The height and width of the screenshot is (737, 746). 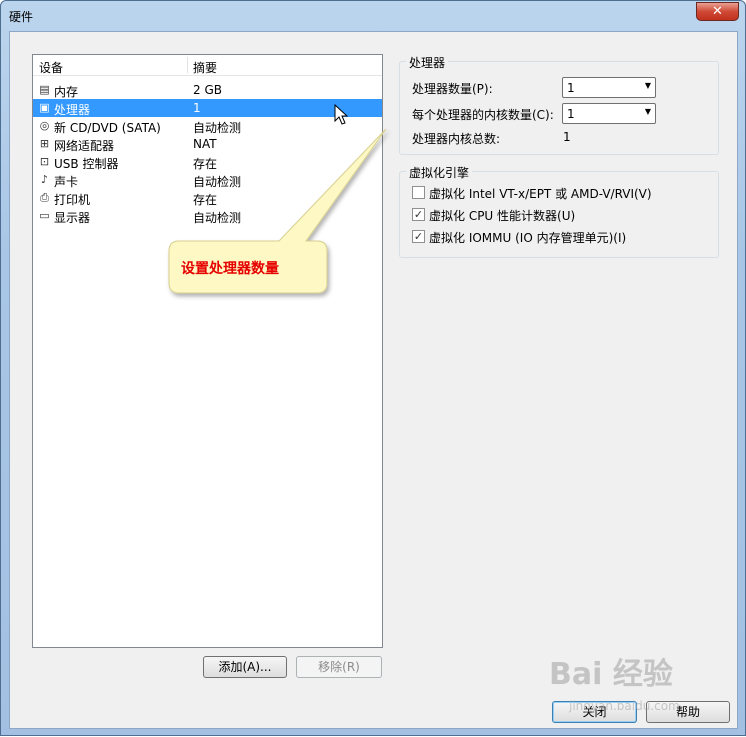 I want to click on watermark-url: jingyan.baidu.com, so click(x=624, y=706).